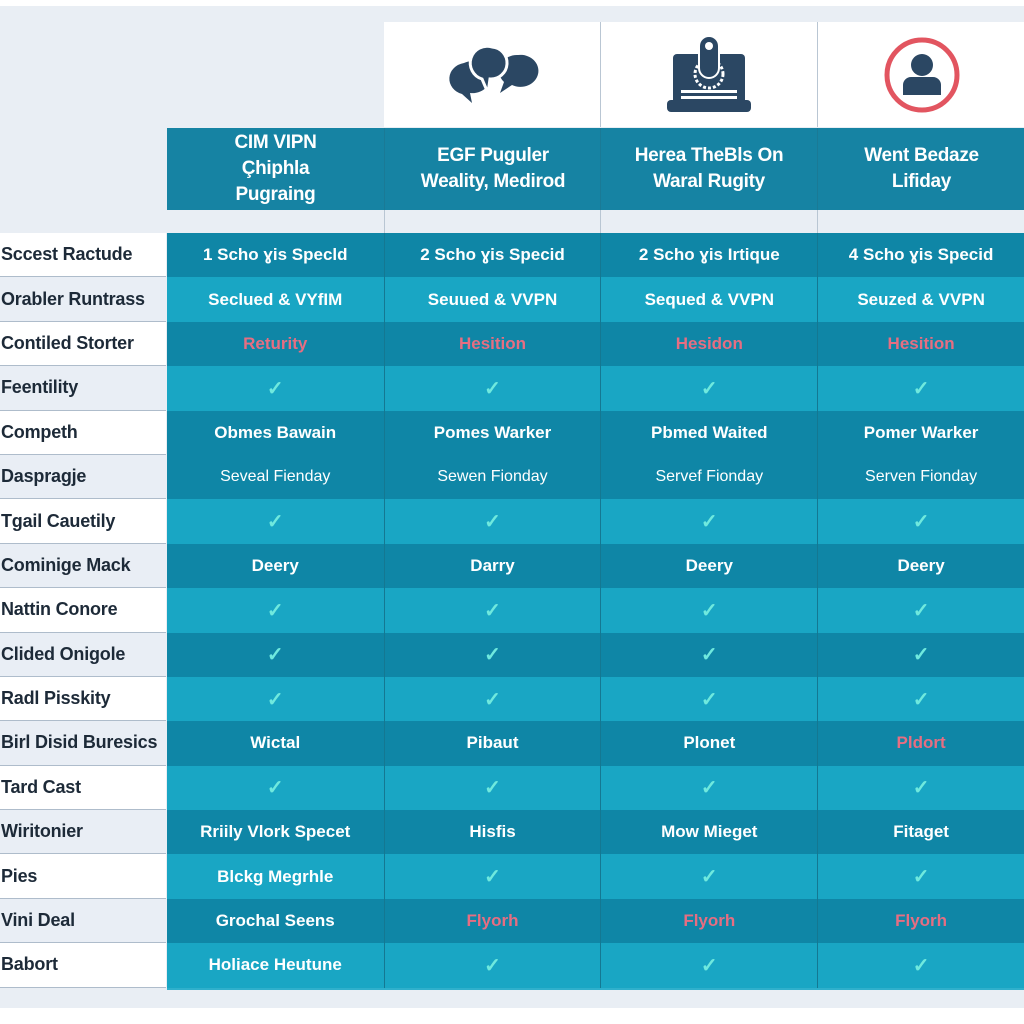 The width and height of the screenshot is (1024, 1024). What do you see at coordinates (83, 654) in the screenshot?
I see `row-label: Clided Onigole` at bounding box center [83, 654].